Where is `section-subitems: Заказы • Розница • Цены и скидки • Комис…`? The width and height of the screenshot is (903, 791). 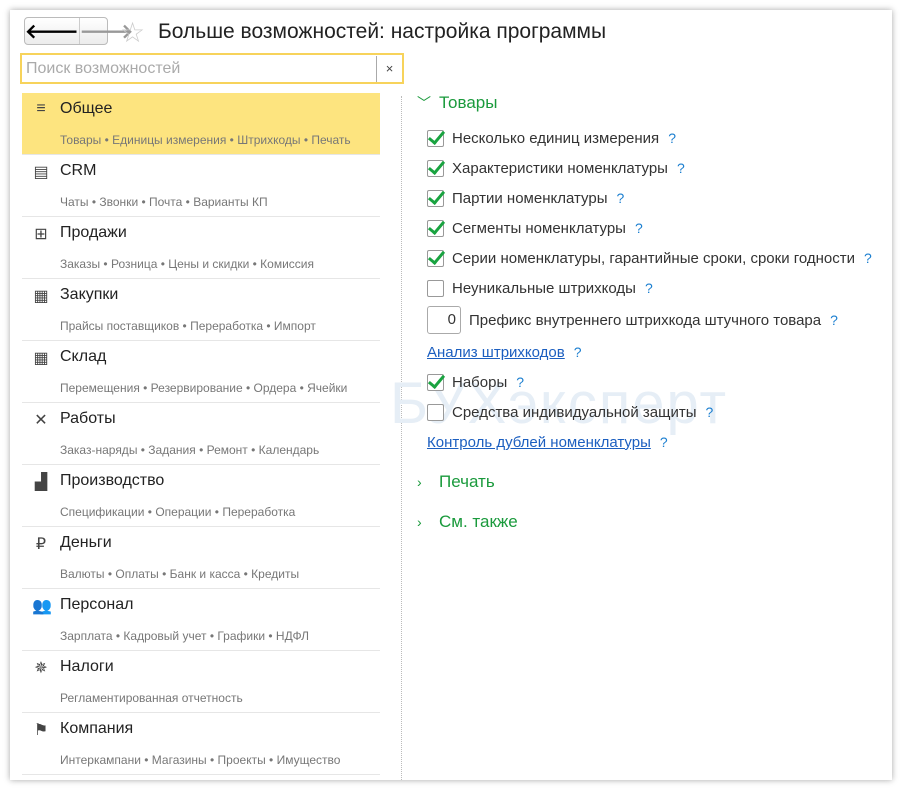 section-subitems: Заказы • Розница • Цены и скидки • Комис… is located at coordinates (187, 264).